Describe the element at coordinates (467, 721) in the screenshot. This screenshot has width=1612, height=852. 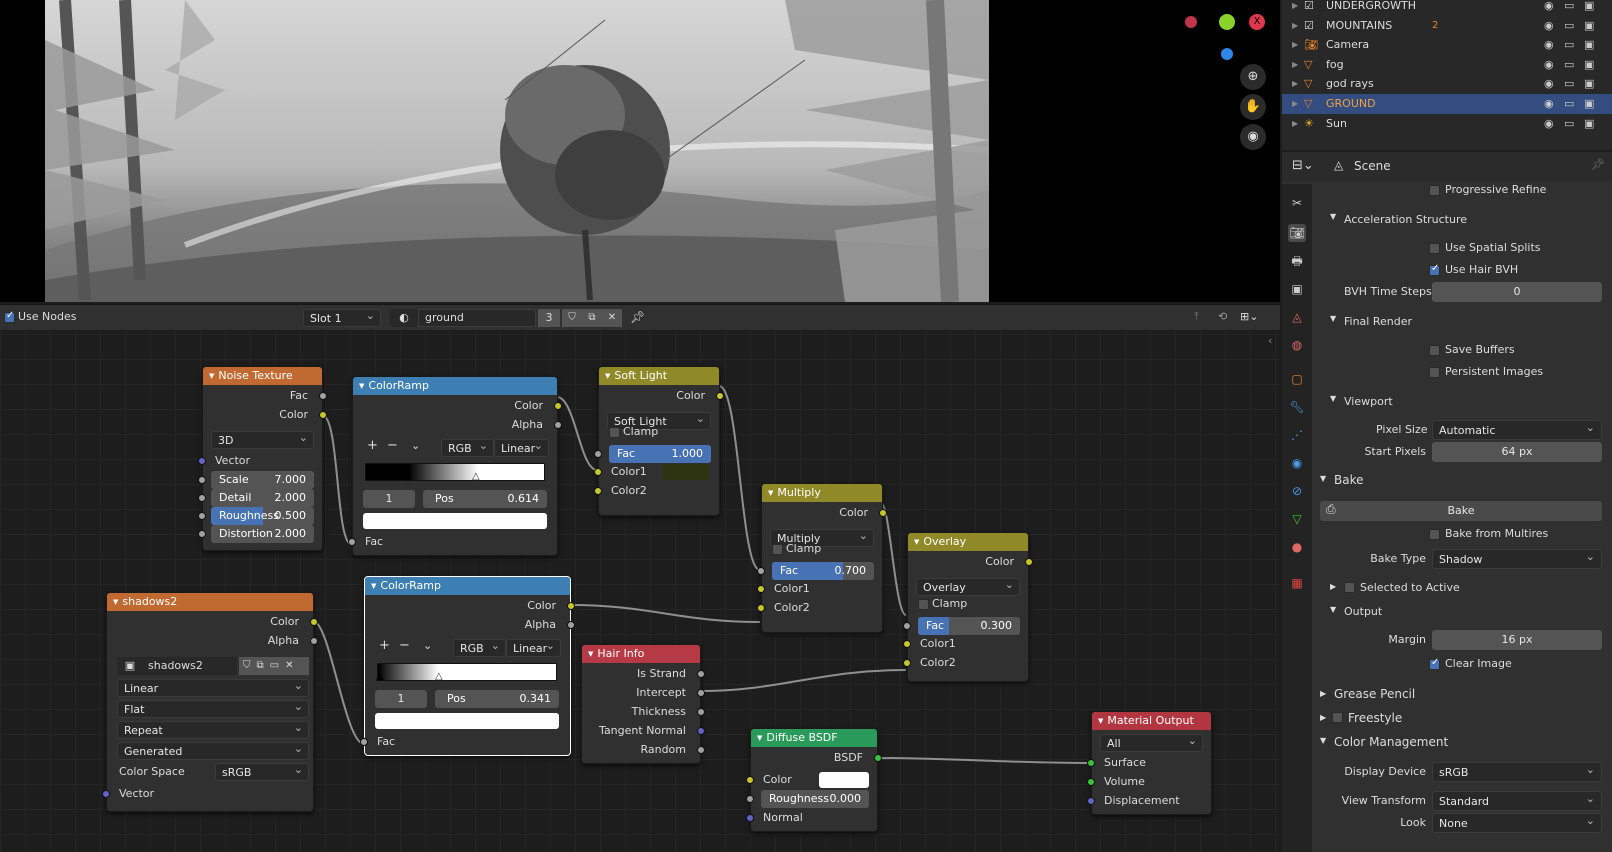
I see `stop-color-swatch` at that location.